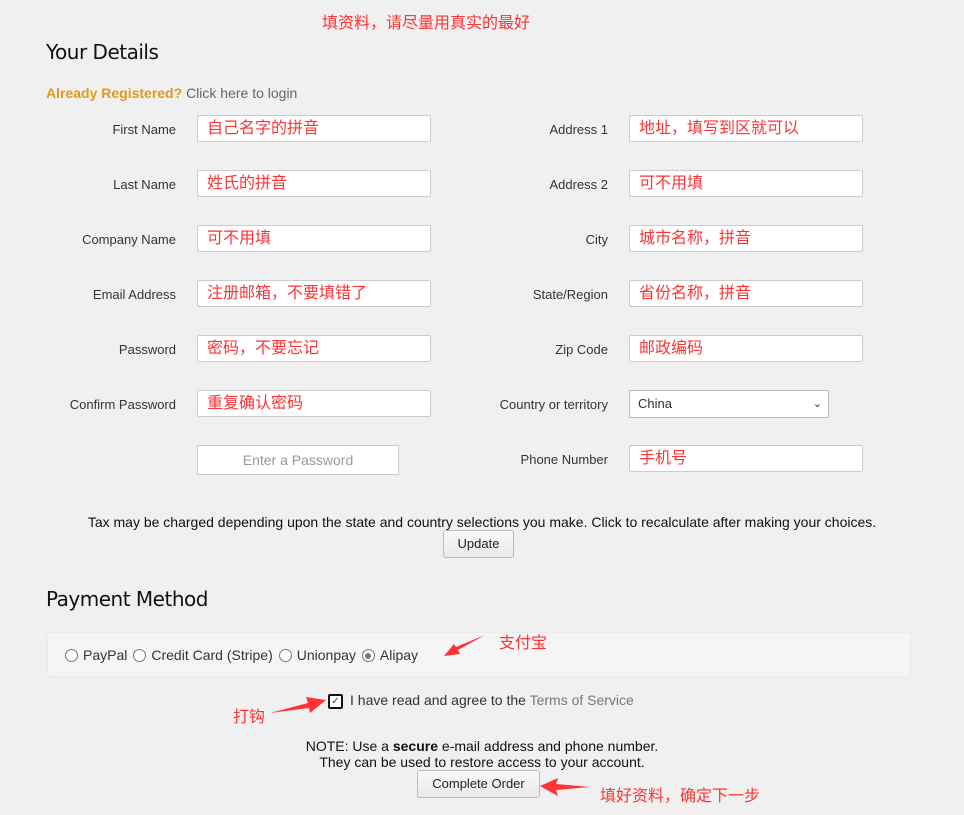 Image resolution: width=964 pixels, height=815 pixels. Describe the element at coordinates (249, 717) in the screenshot. I see `annotation-checkbox: 打钩` at that location.